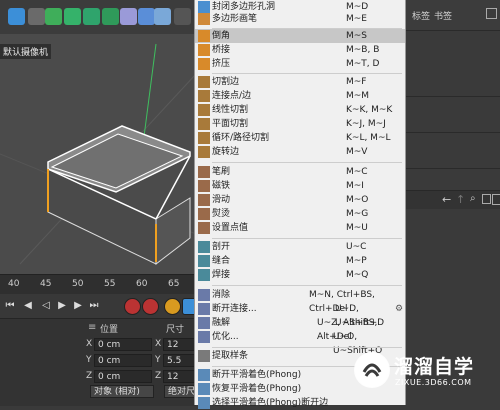 The height and width of the screenshot is (410, 500). I want to click on menu-item-bridge: 桥接 M~B, B, so click(300, 50).